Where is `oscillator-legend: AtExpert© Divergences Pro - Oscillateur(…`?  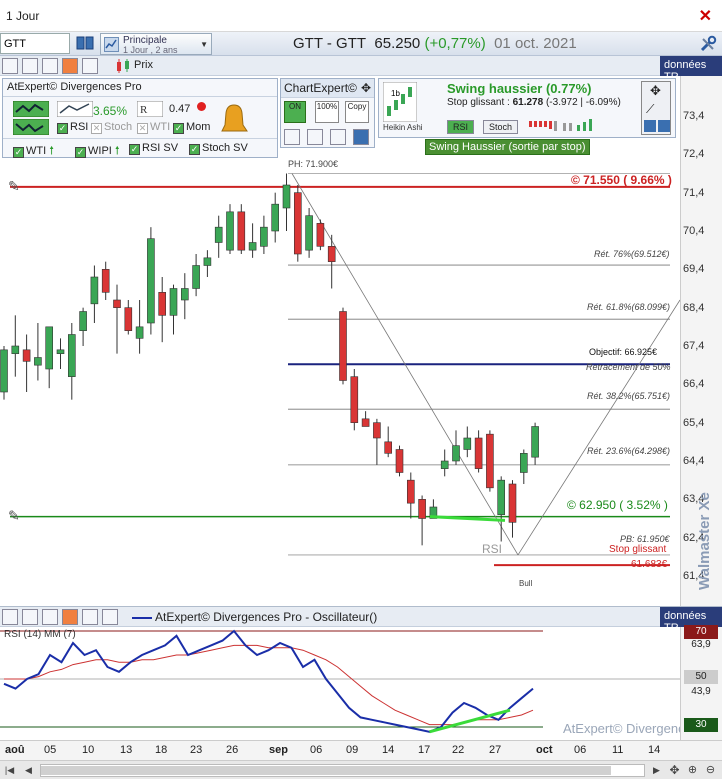
oscillator-legend: AtExpert© Divergences Pro - Oscillateur(… is located at coordinates (266, 617).